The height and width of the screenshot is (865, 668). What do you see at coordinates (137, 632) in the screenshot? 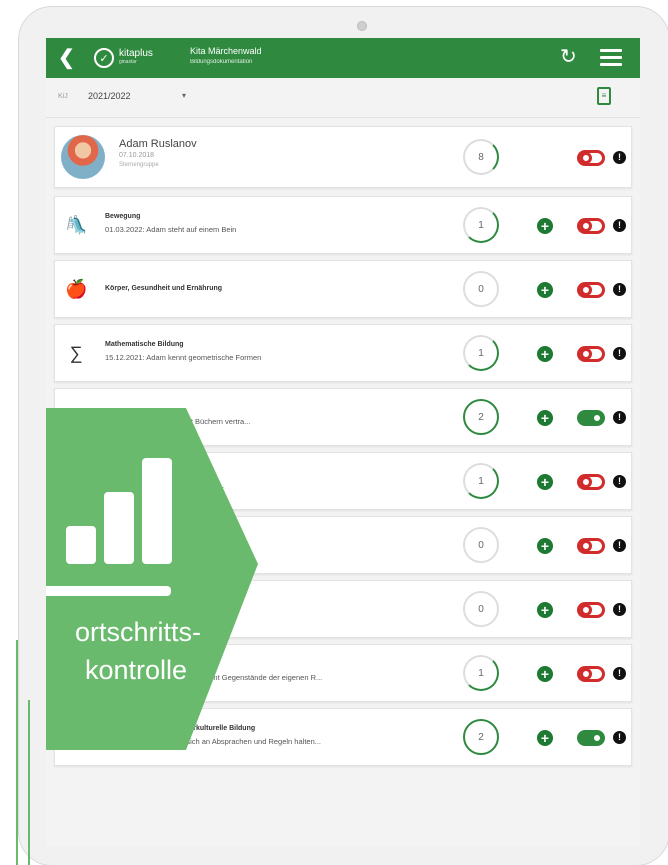
I see `overlay-line-1: ortschritts-` at bounding box center [137, 632].